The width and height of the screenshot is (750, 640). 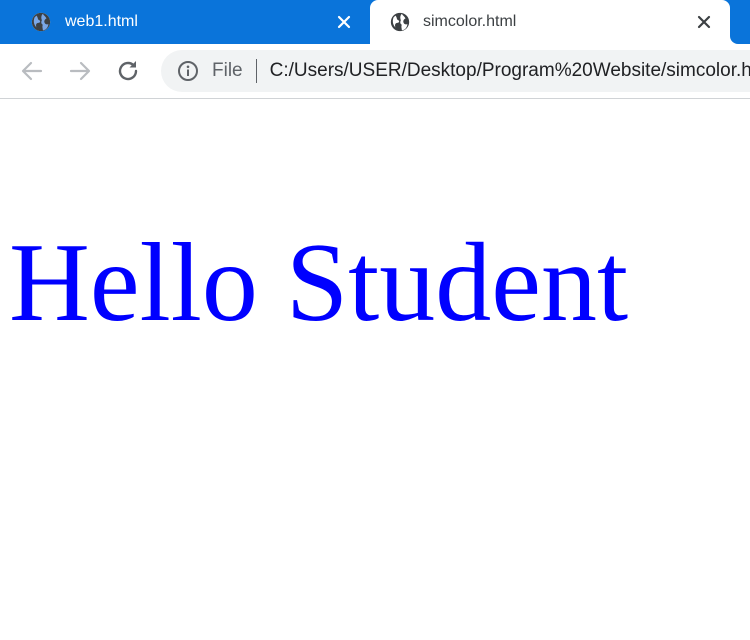 What do you see at coordinates (188, 71) in the screenshot?
I see `info-icon` at bounding box center [188, 71].